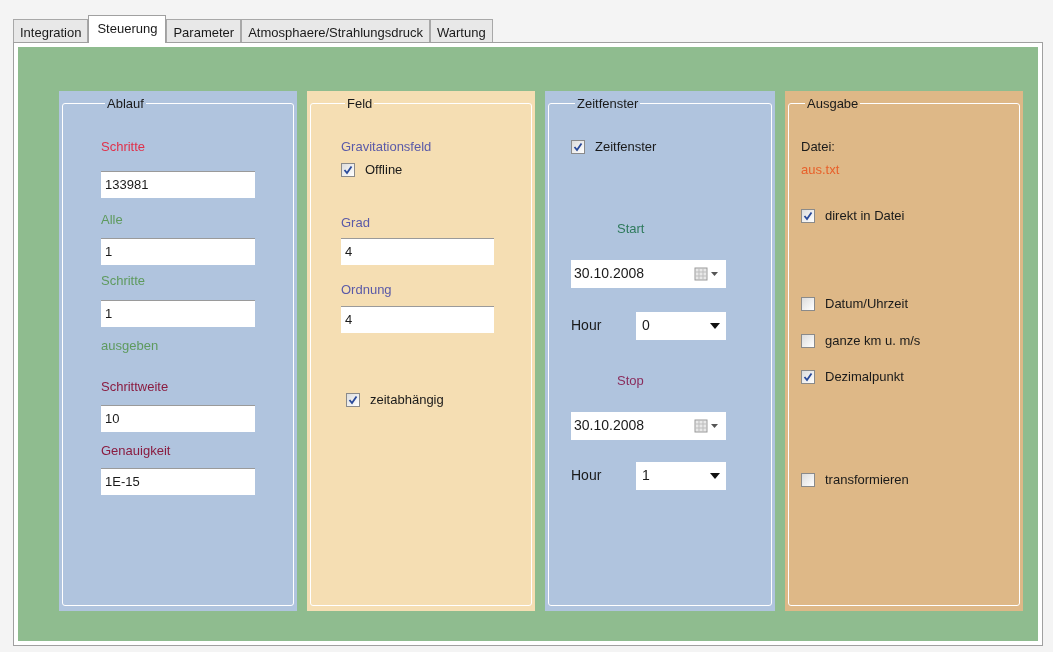  I want to click on field-label: Stop, so click(630, 380).